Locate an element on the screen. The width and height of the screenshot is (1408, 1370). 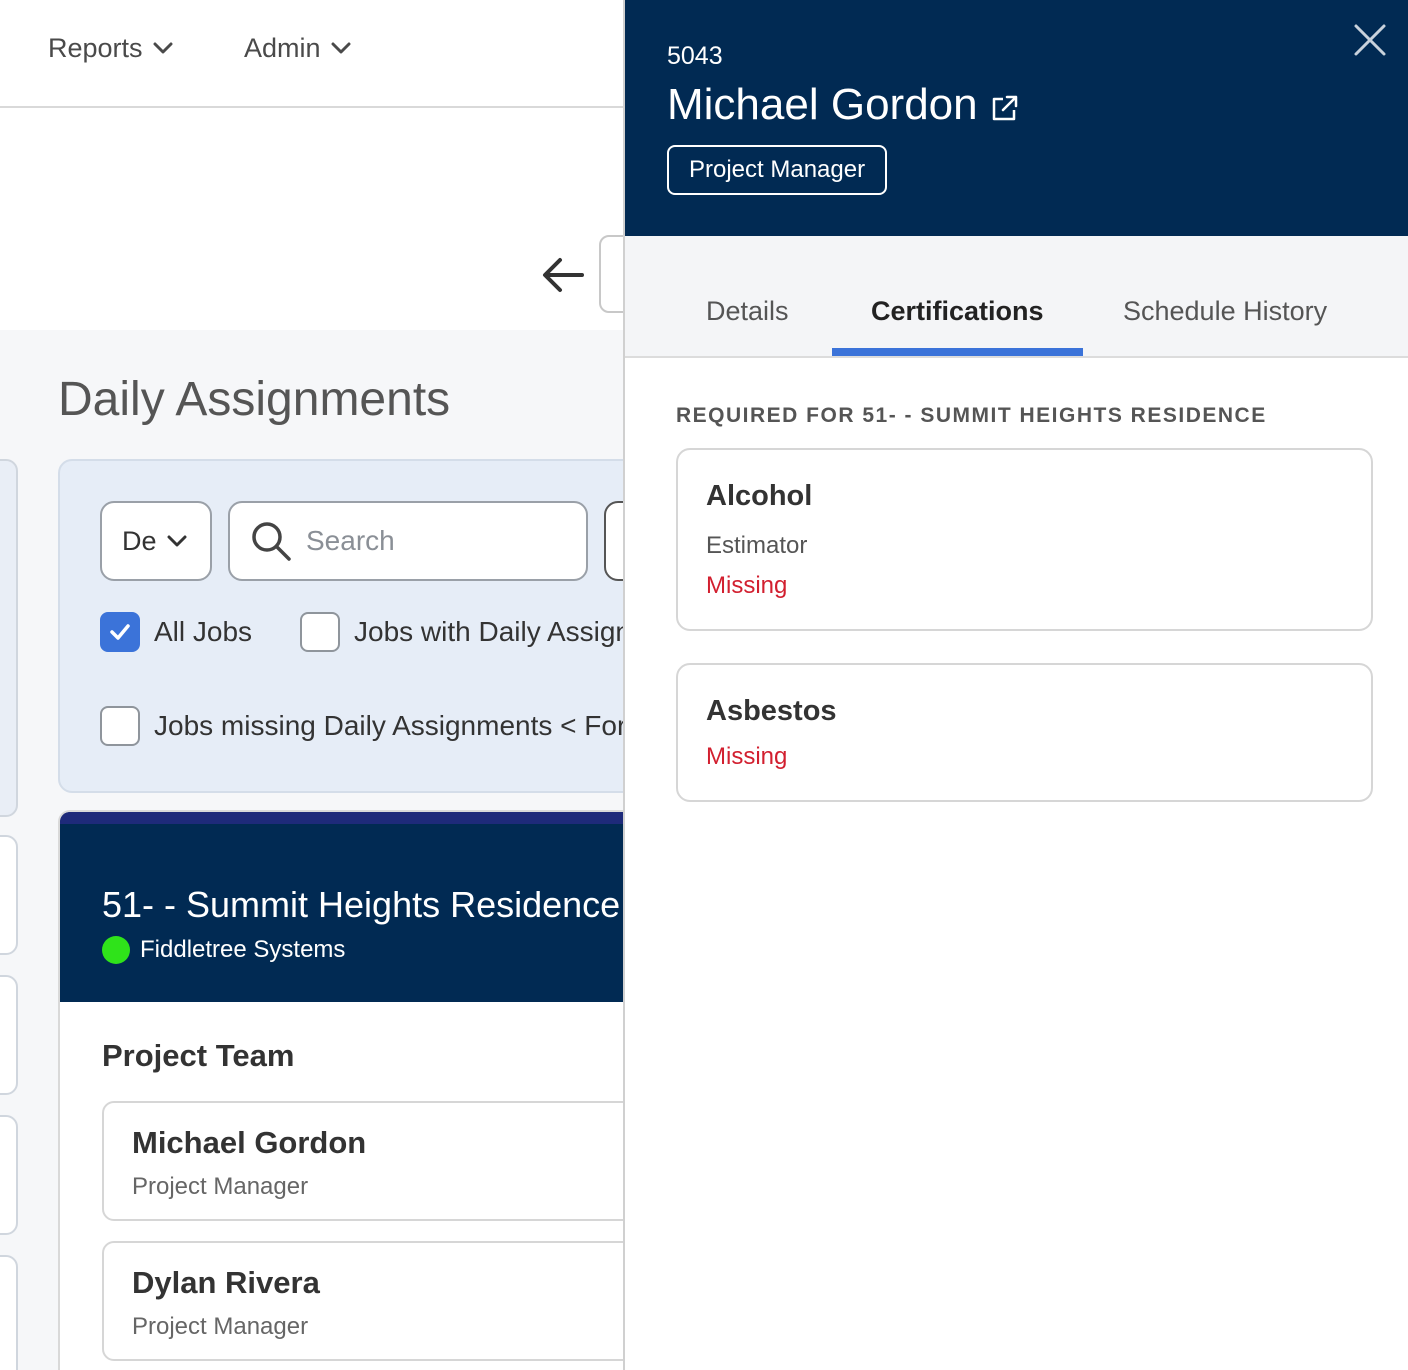
jobs-missing-assignments-label: Jobs missing Daily Assignments < For is located at coordinates (390, 725).